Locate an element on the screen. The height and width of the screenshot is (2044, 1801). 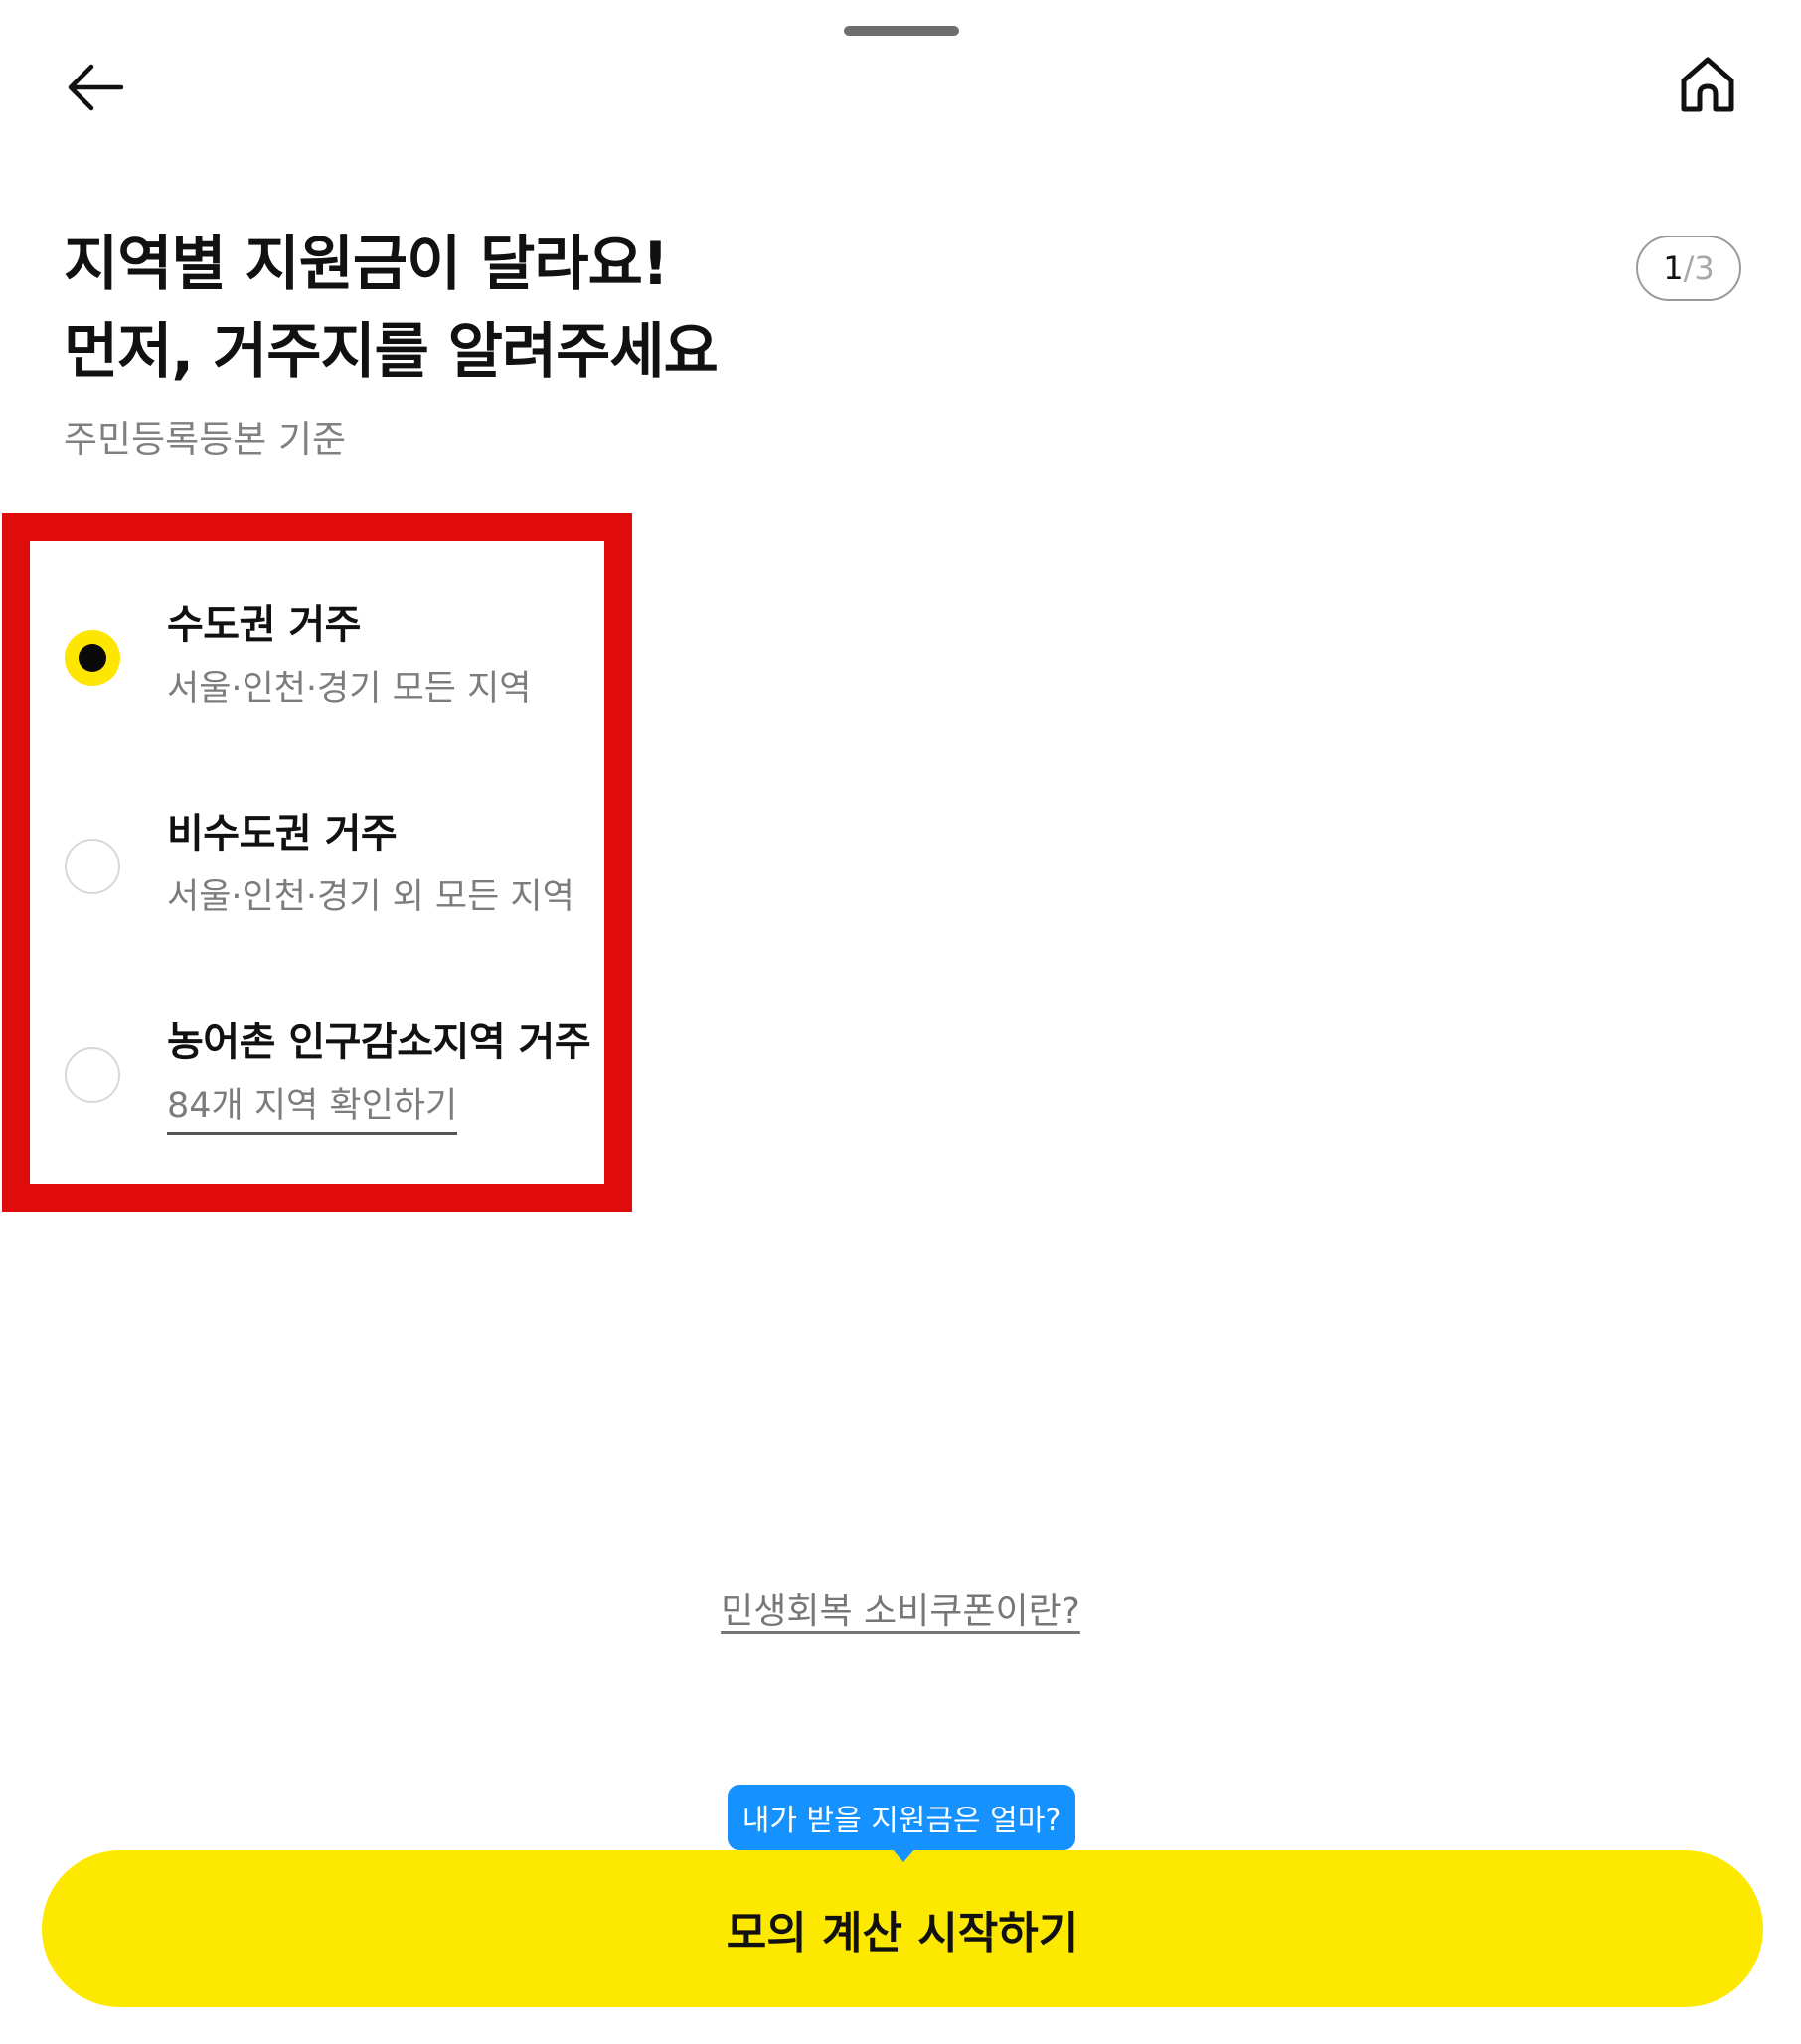
title-line-1: 지역별 지원금이 달라요! is located at coordinates (366, 264).